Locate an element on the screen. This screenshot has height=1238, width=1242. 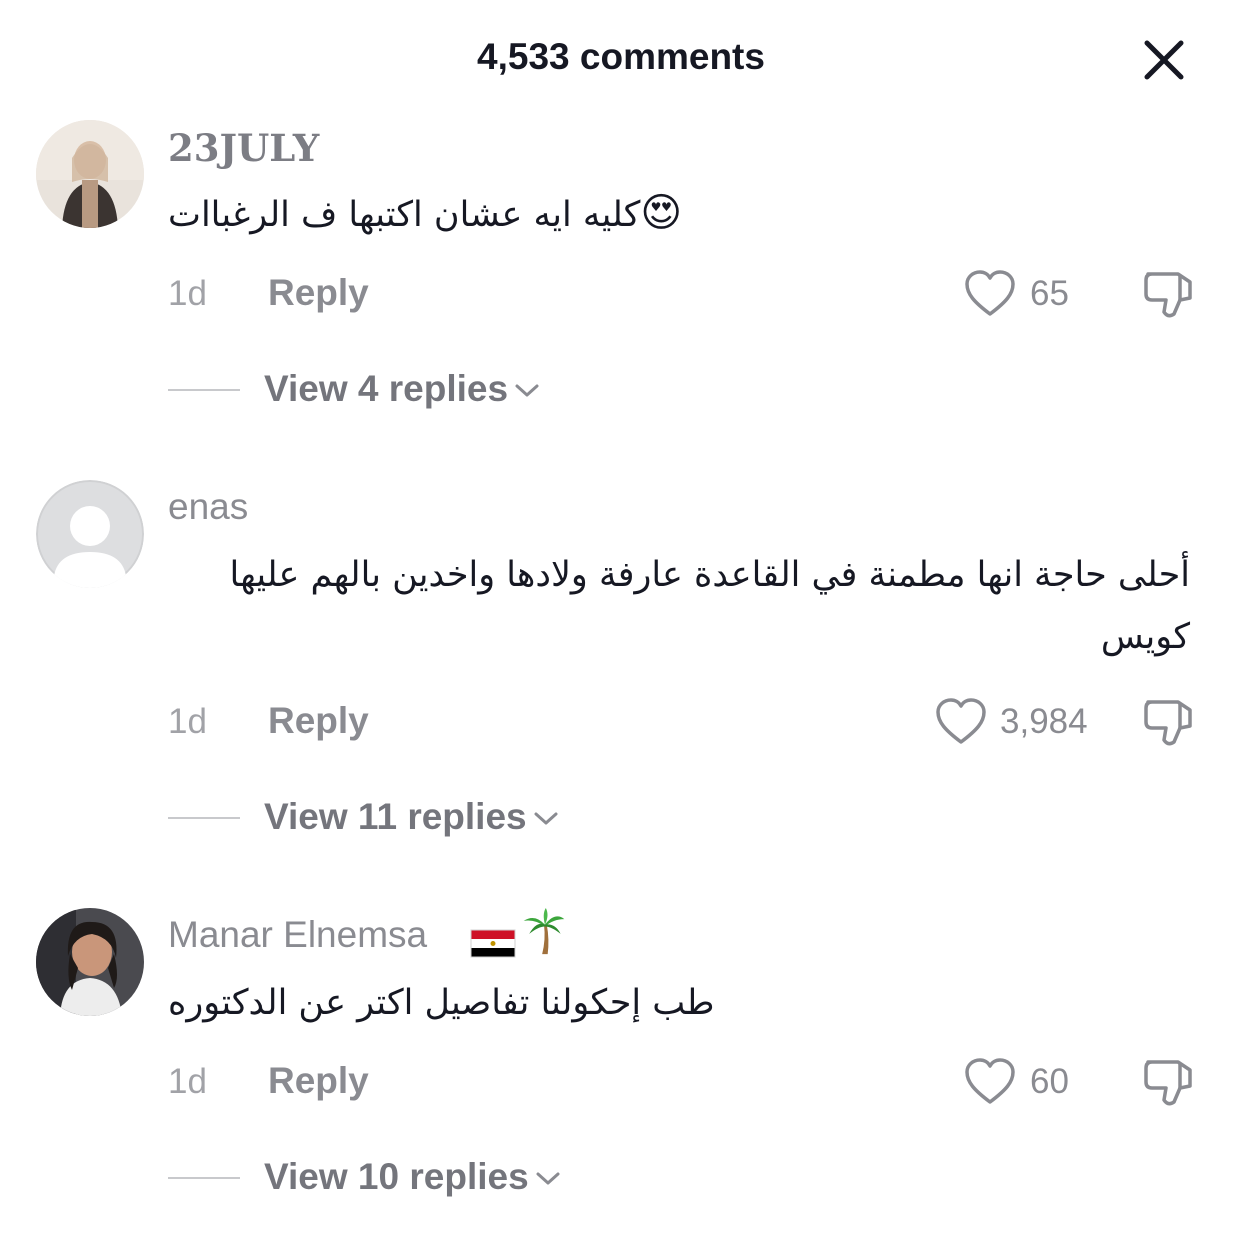
comments-count-title: 4,533 comments is located at coordinates (621, 56).